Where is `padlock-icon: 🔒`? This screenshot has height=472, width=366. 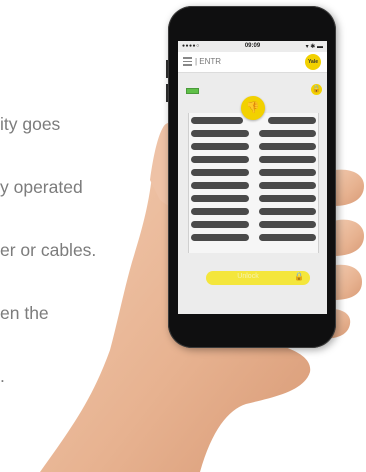 padlock-icon: 🔒 is located at coordinates (299, 276).